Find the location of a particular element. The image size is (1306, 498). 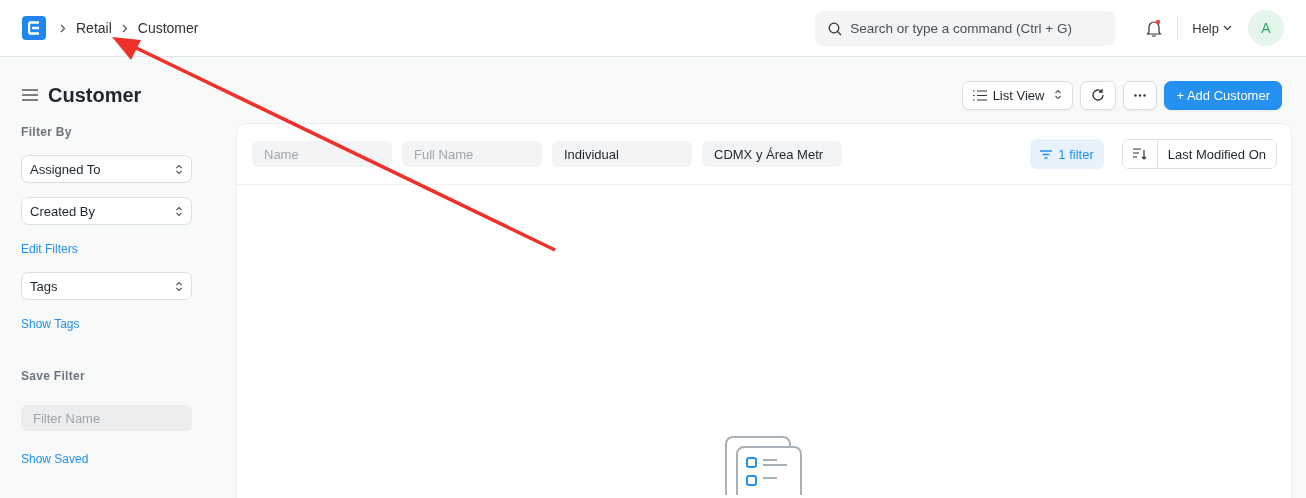

breadcrumb-link: Customer is located at coordinates (168, 28).